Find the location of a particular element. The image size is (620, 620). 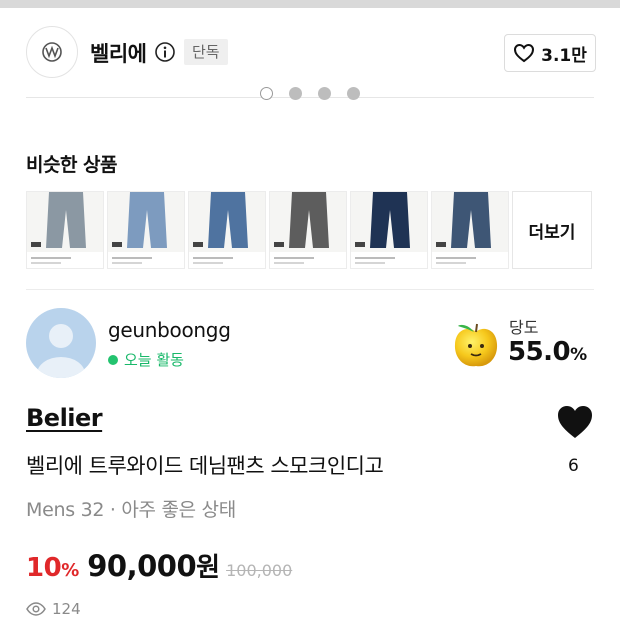

heart-outline-icon is located at coordinates (524, 53).